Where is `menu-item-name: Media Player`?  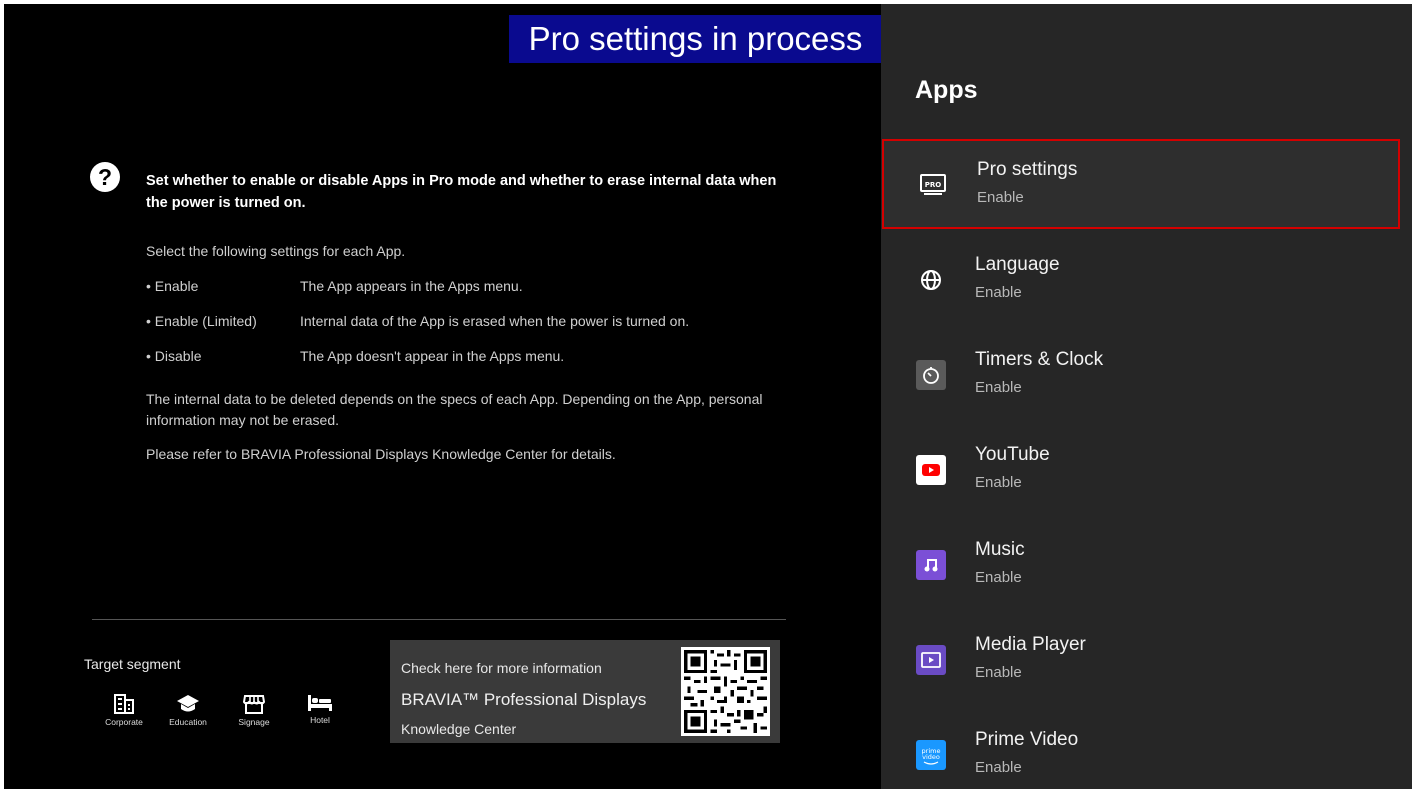 menu-item-name: Media Player is located at coordinates (1030, 644).